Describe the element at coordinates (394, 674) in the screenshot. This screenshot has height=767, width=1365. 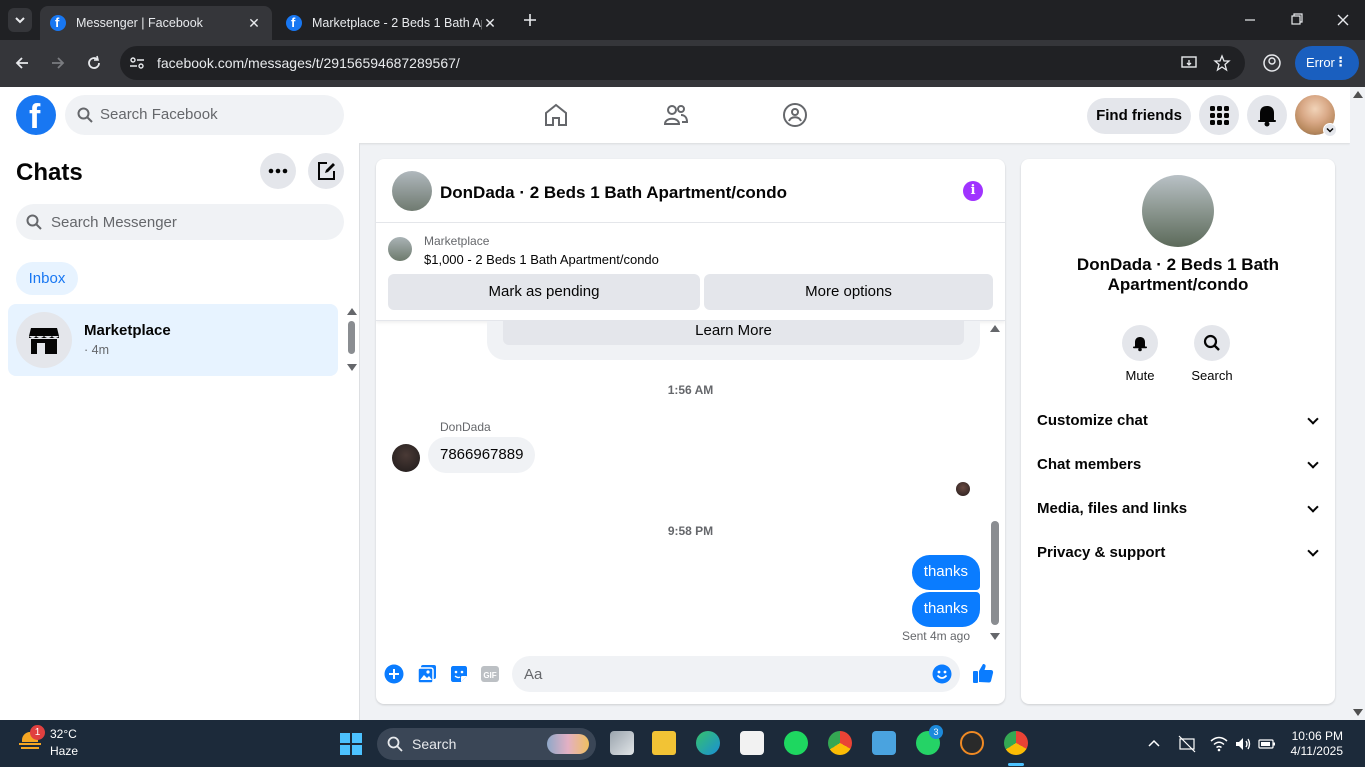
I see `plus-circle-icon` at that location.